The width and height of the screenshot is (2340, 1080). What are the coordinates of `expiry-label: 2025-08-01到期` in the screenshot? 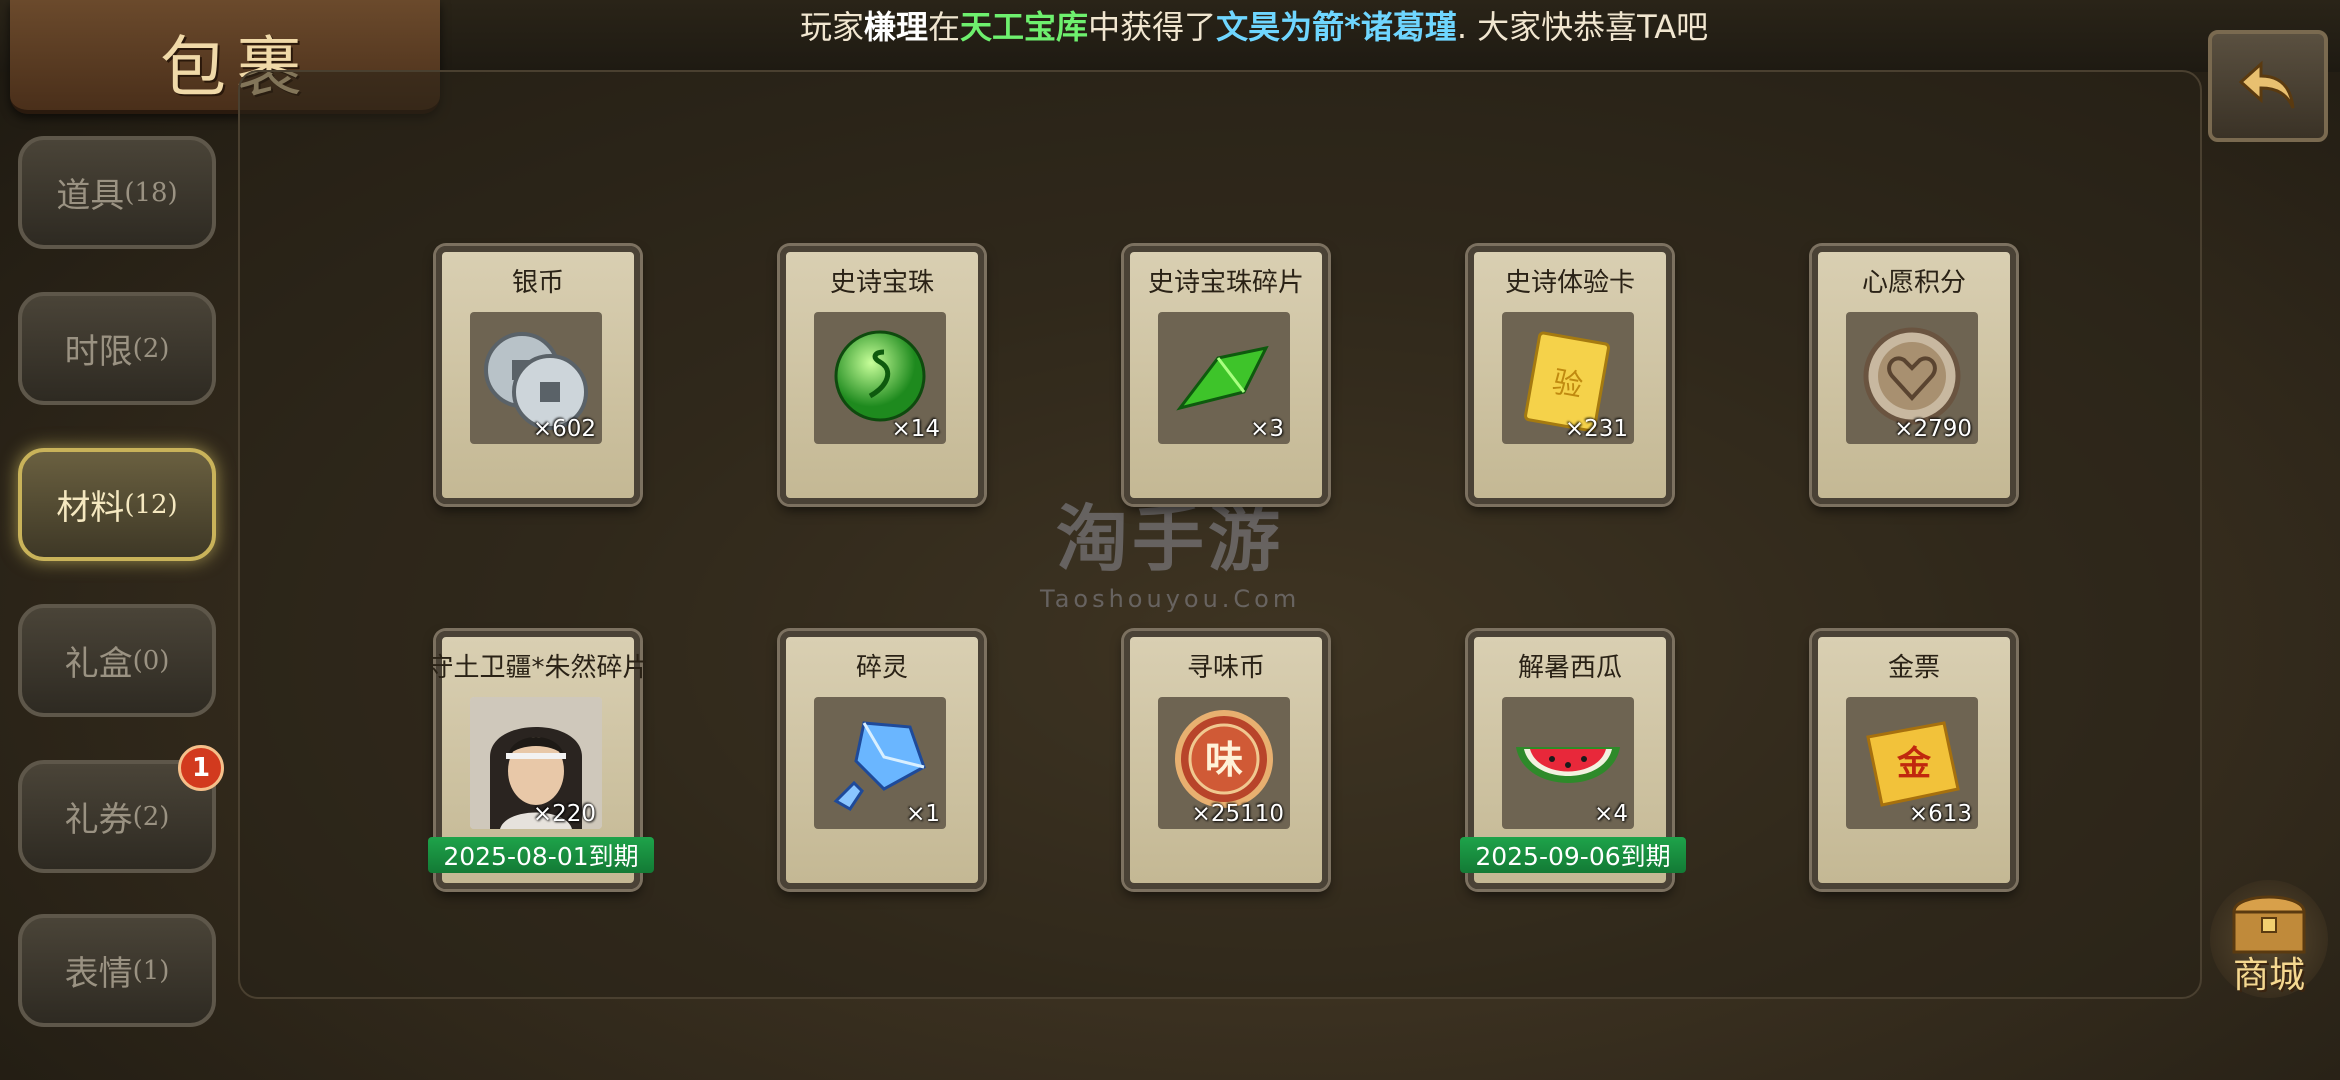 It's located at (541, 855).